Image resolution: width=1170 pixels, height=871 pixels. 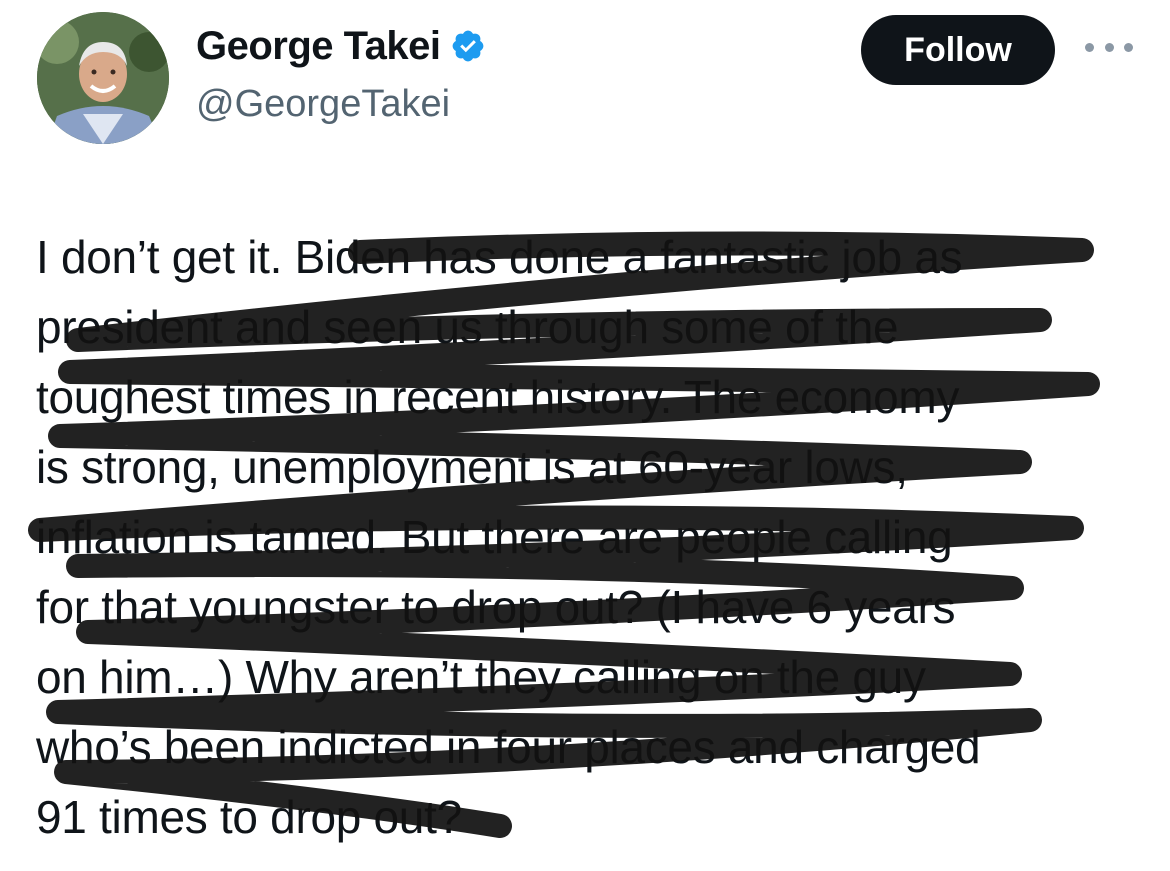 I want to click on avatar, so click(x=103, y=78).